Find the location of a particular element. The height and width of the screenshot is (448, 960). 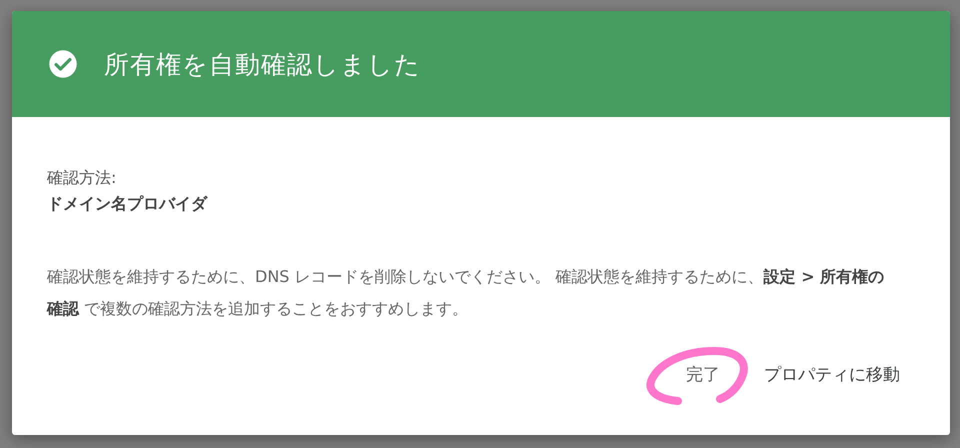

method-value: ドメイン名プロバイダ is located at coordinates (128, 204).